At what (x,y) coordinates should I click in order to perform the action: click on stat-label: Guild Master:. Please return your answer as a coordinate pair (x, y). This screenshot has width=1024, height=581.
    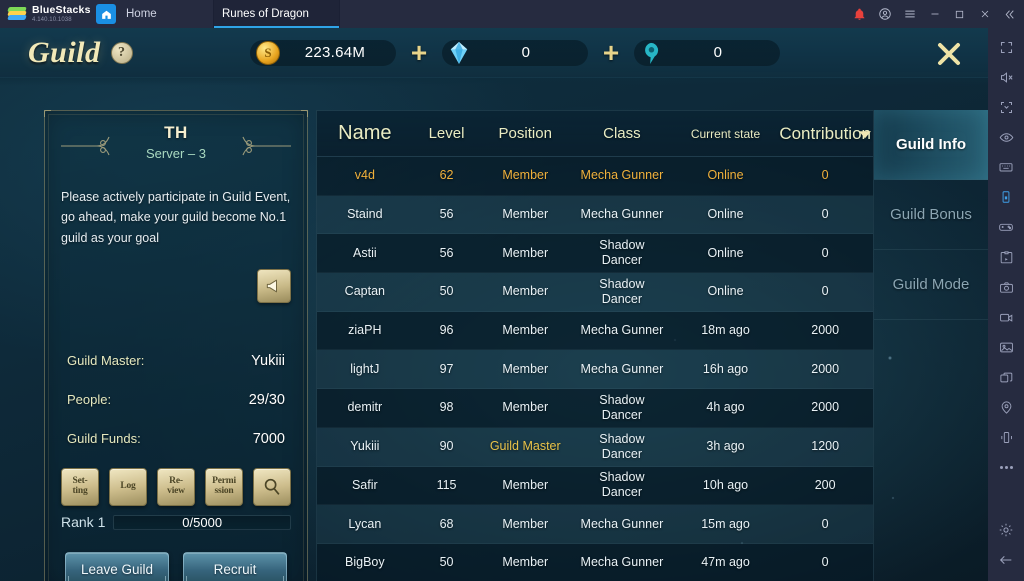
    Looking at the image, I should click on (106, 360).